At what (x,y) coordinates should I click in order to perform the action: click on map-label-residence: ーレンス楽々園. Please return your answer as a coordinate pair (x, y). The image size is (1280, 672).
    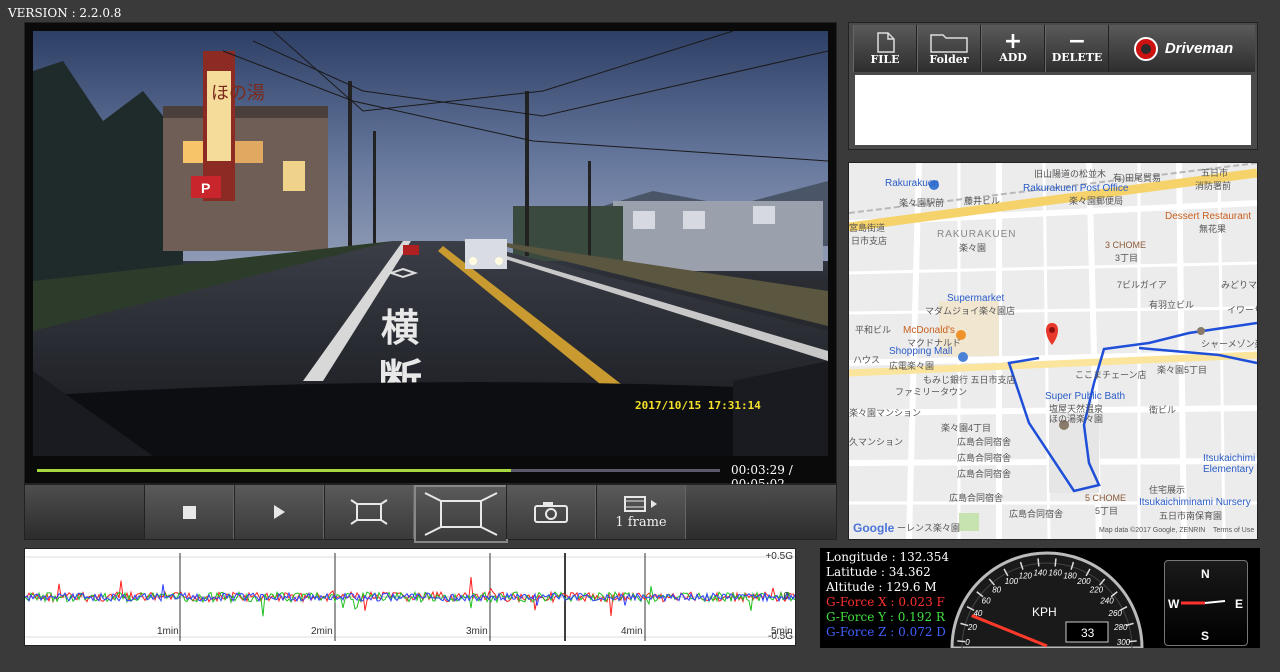
    Looking at the image, I should click on (928, 528).